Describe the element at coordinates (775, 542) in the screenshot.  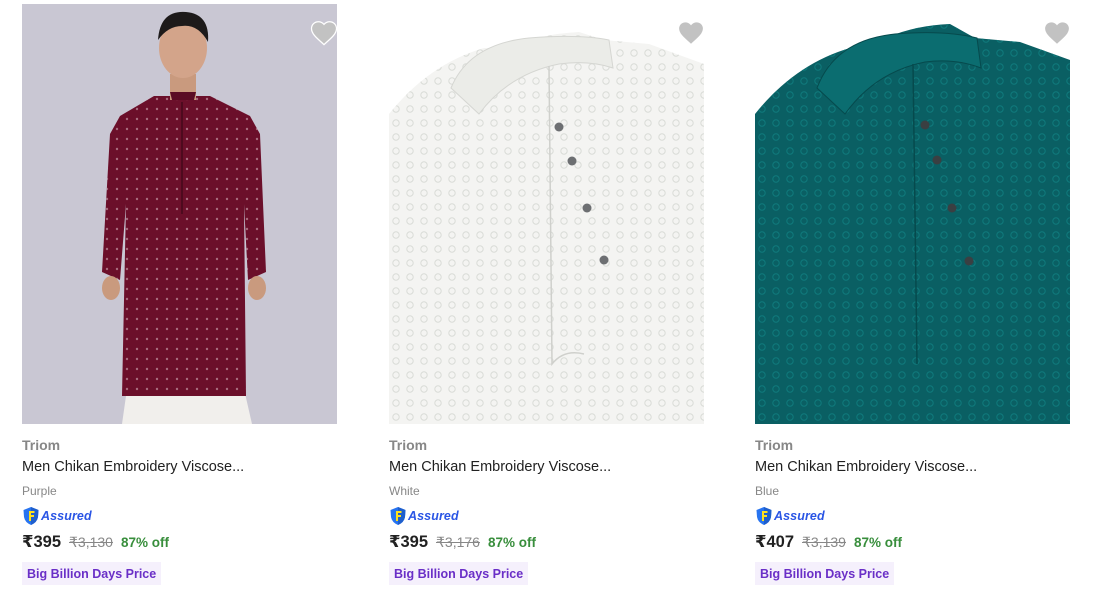
I see `selling-price: ₹407` at that location.